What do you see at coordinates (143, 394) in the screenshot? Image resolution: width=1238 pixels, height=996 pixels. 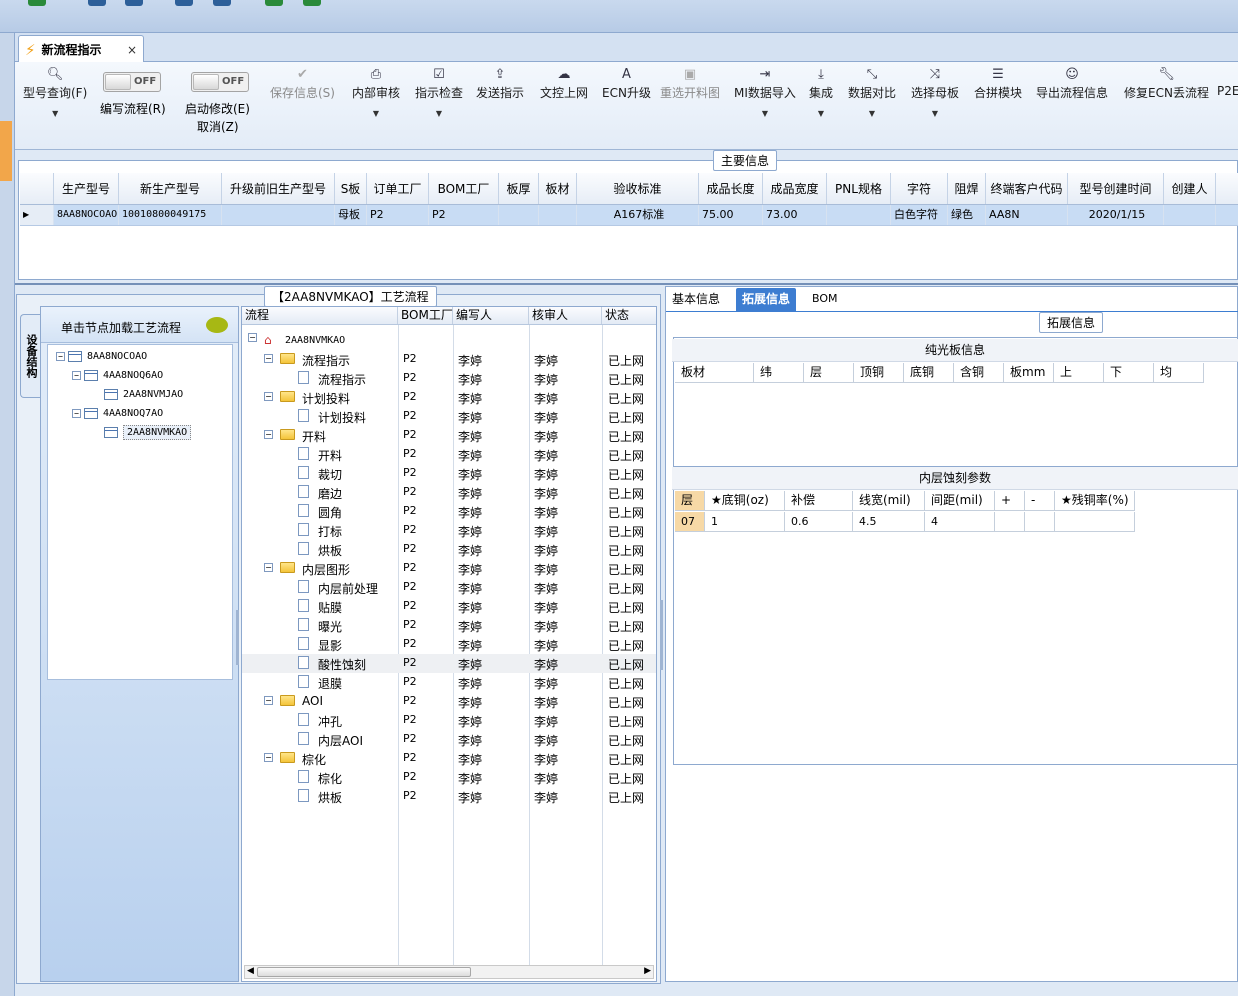 I see `tree-node: 2AA8NVMJAO` at bounding box center [143, 394].